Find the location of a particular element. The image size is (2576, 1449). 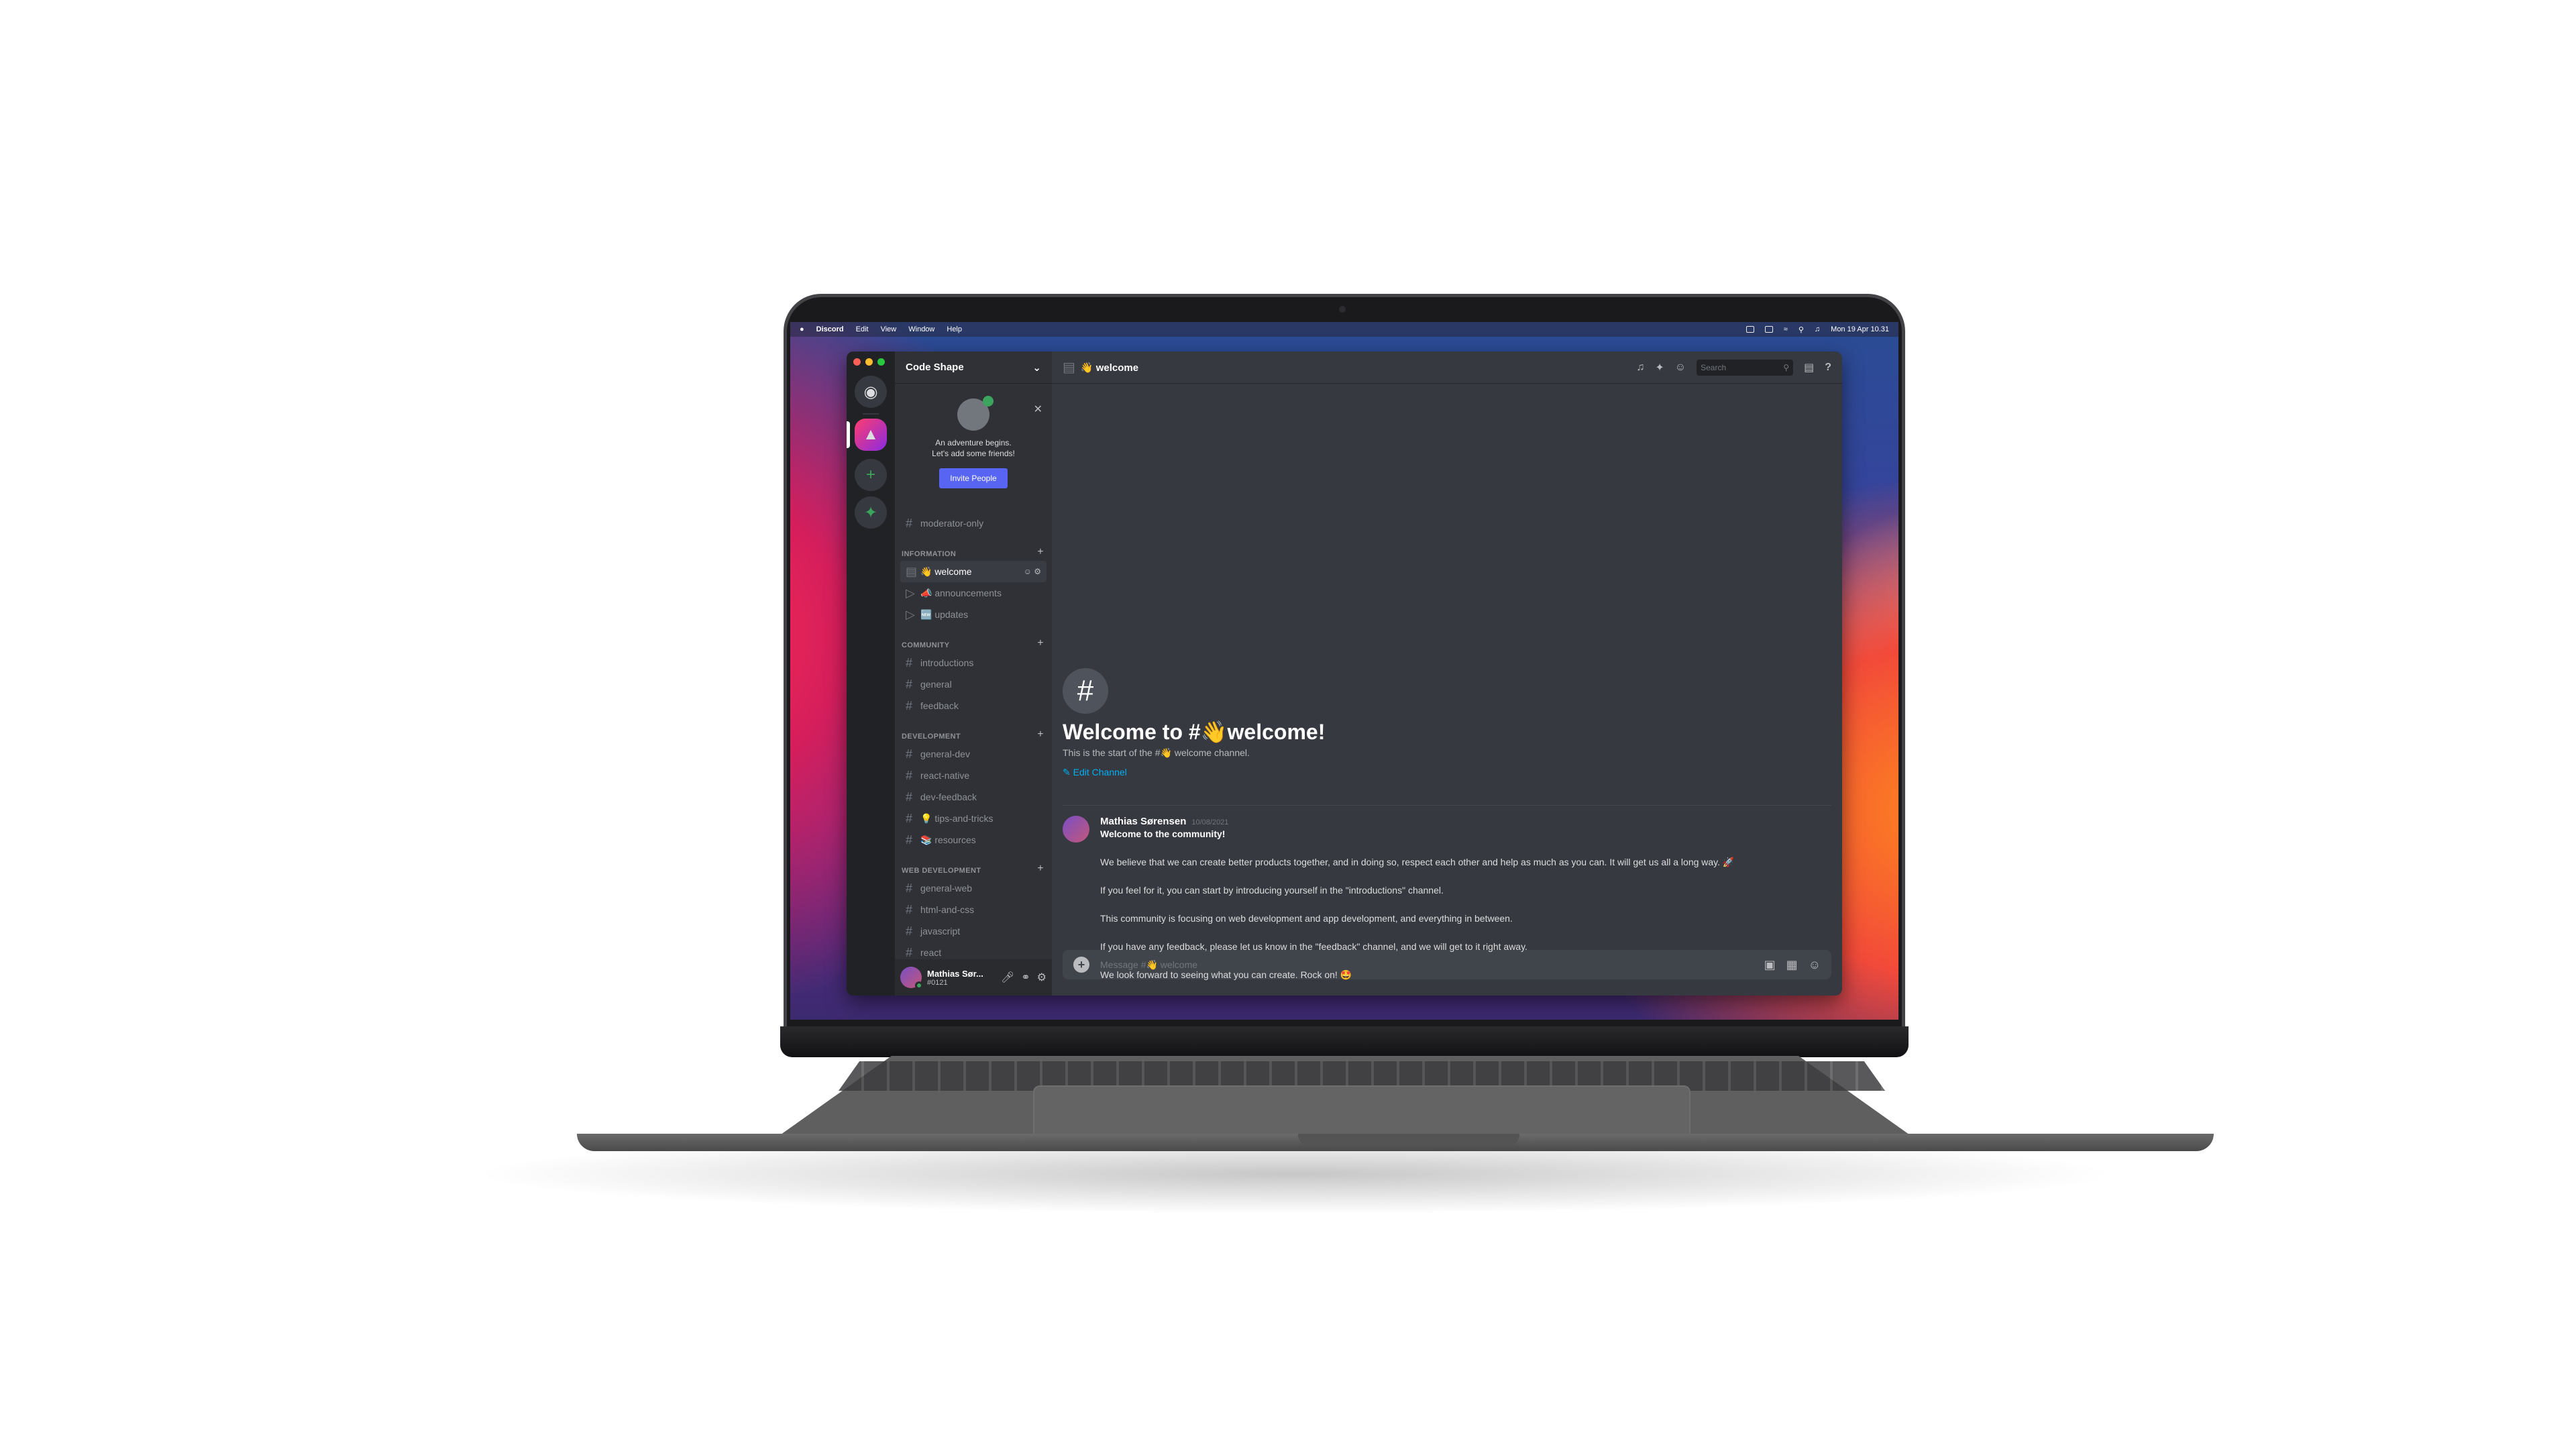

pin-icon: ✦ is located at coordinates (1659, 367).